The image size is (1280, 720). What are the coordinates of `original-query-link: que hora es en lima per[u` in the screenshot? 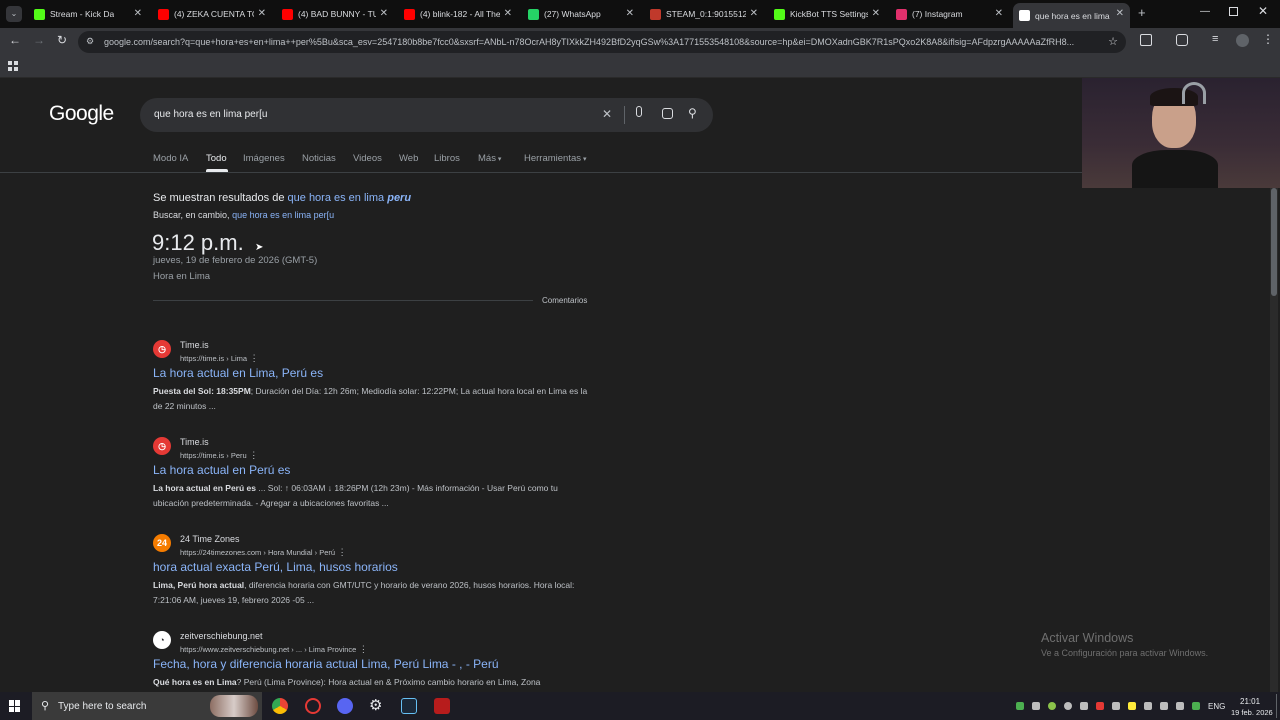 It's located at (283, 215).